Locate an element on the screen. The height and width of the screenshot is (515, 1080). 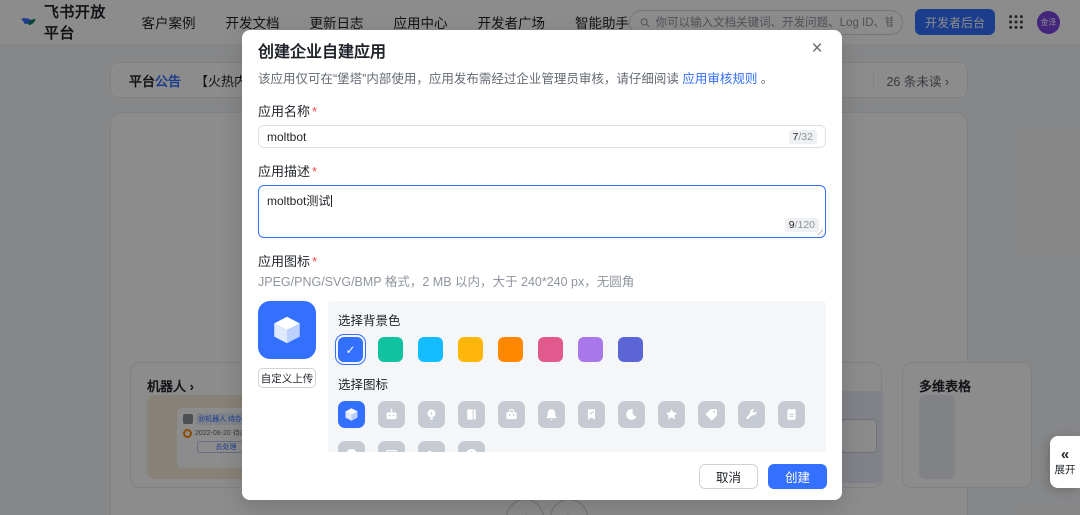
bg-color-label: 选择背景色 is located at coordinates (369, 321).